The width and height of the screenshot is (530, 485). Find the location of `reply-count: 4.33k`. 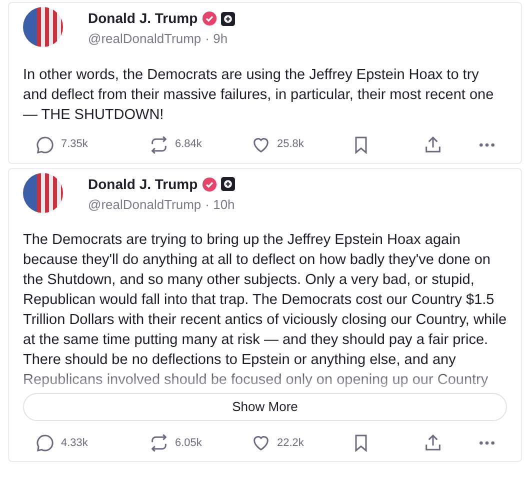

reply-count: 4.33k is located at coordinates (74, 443).